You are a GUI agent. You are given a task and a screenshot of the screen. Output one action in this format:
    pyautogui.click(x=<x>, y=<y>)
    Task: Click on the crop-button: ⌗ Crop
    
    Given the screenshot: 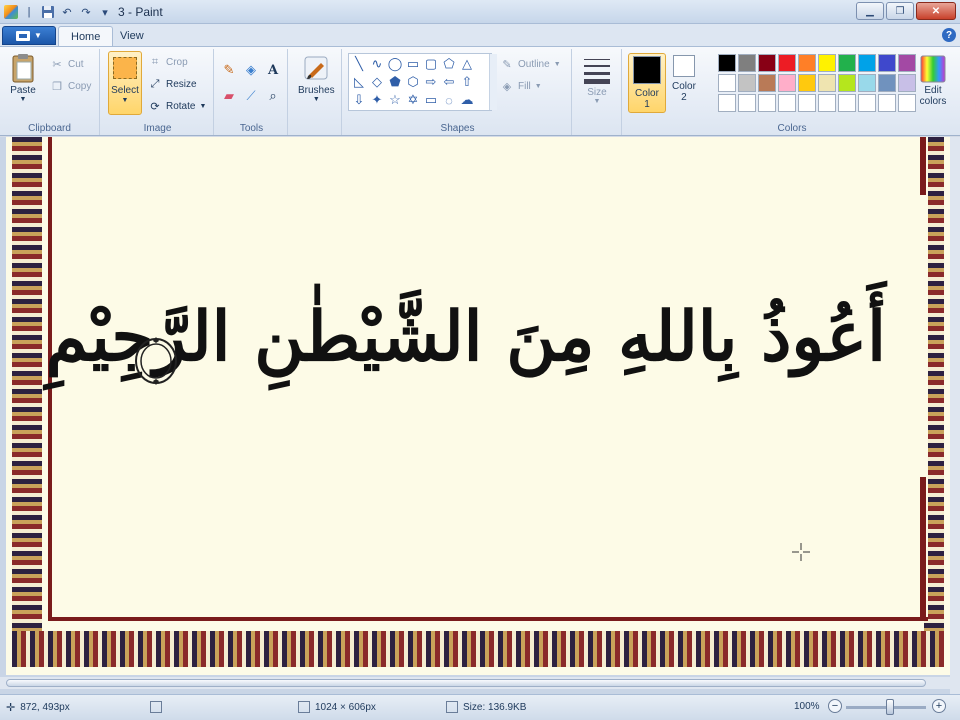 What is the action you would take?
    pyautogui.click(x=168, y=62)
    